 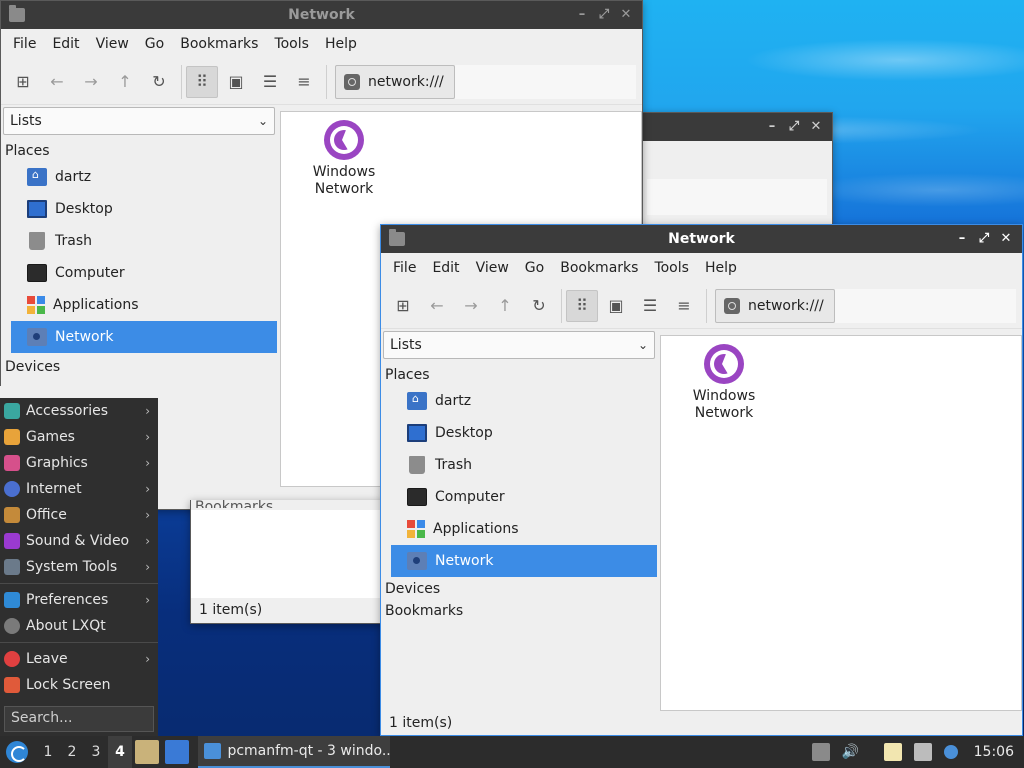 What do you see at coordinates (147, 752) in the screenshot?
I see `file-manager-launcher-icon` at bounding box center [147, 752].